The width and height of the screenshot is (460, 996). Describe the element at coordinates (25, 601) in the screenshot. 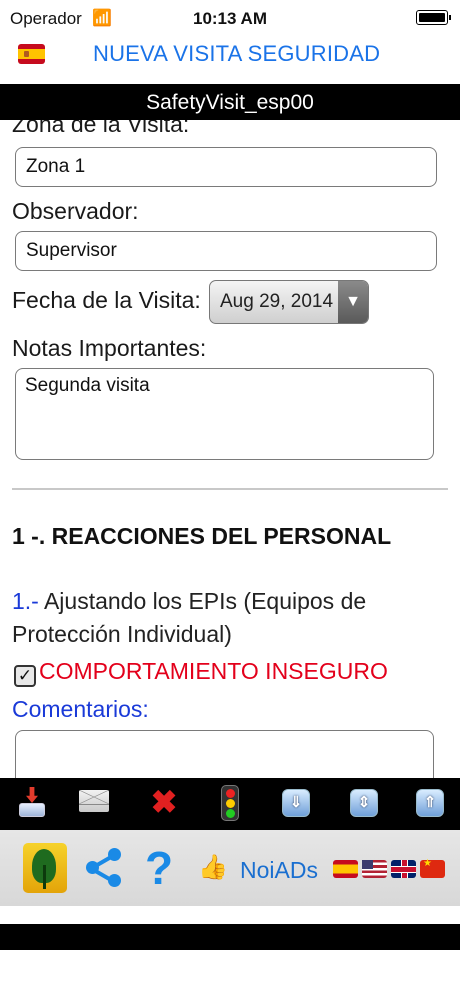

I see `question-number: 1.-` at that location.